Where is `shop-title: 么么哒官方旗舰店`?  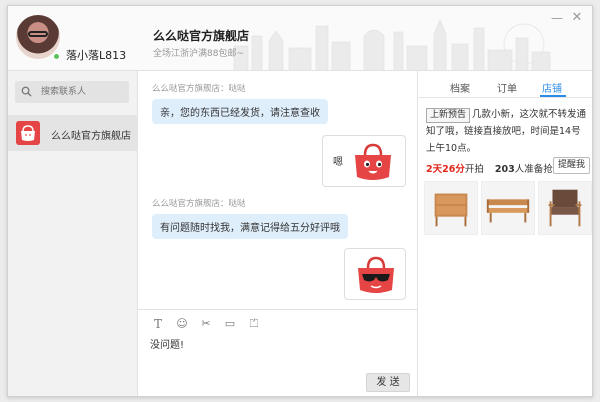 shop-title: 么么哒官方旗舰店 is located at coordinates (201, 36).